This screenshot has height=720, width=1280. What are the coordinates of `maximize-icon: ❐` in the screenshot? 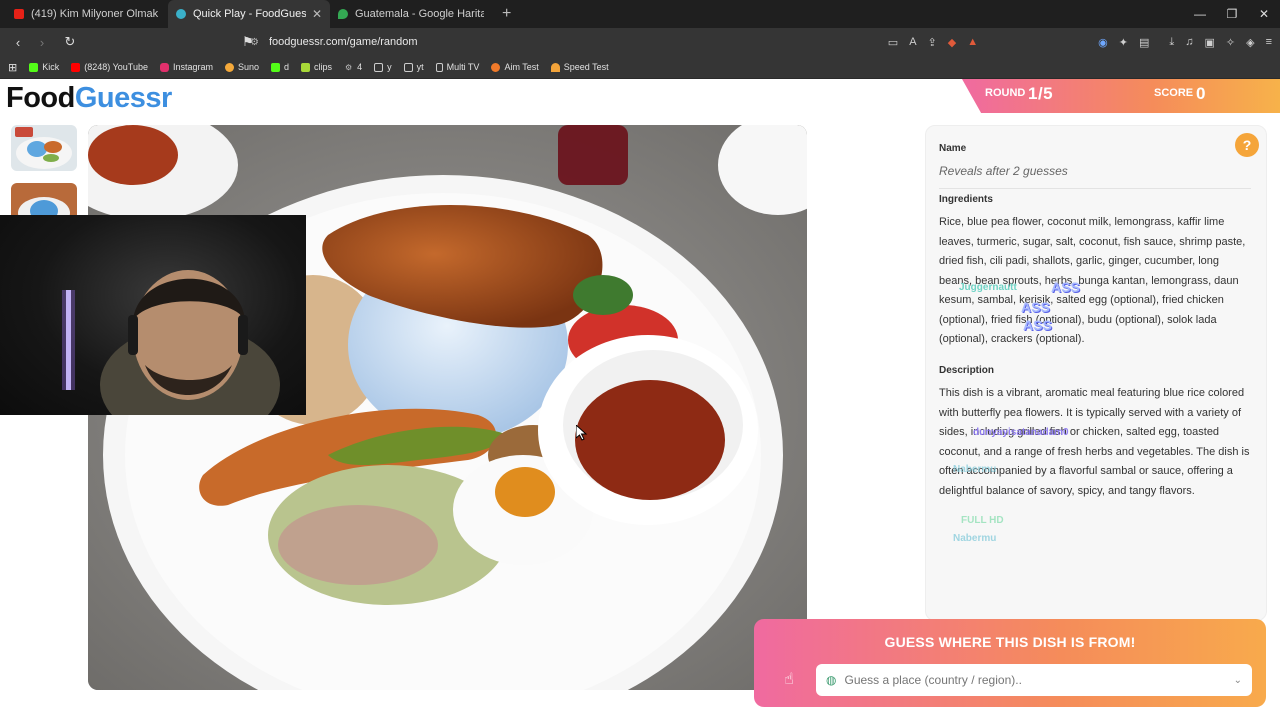 It's located at (1232, 14).